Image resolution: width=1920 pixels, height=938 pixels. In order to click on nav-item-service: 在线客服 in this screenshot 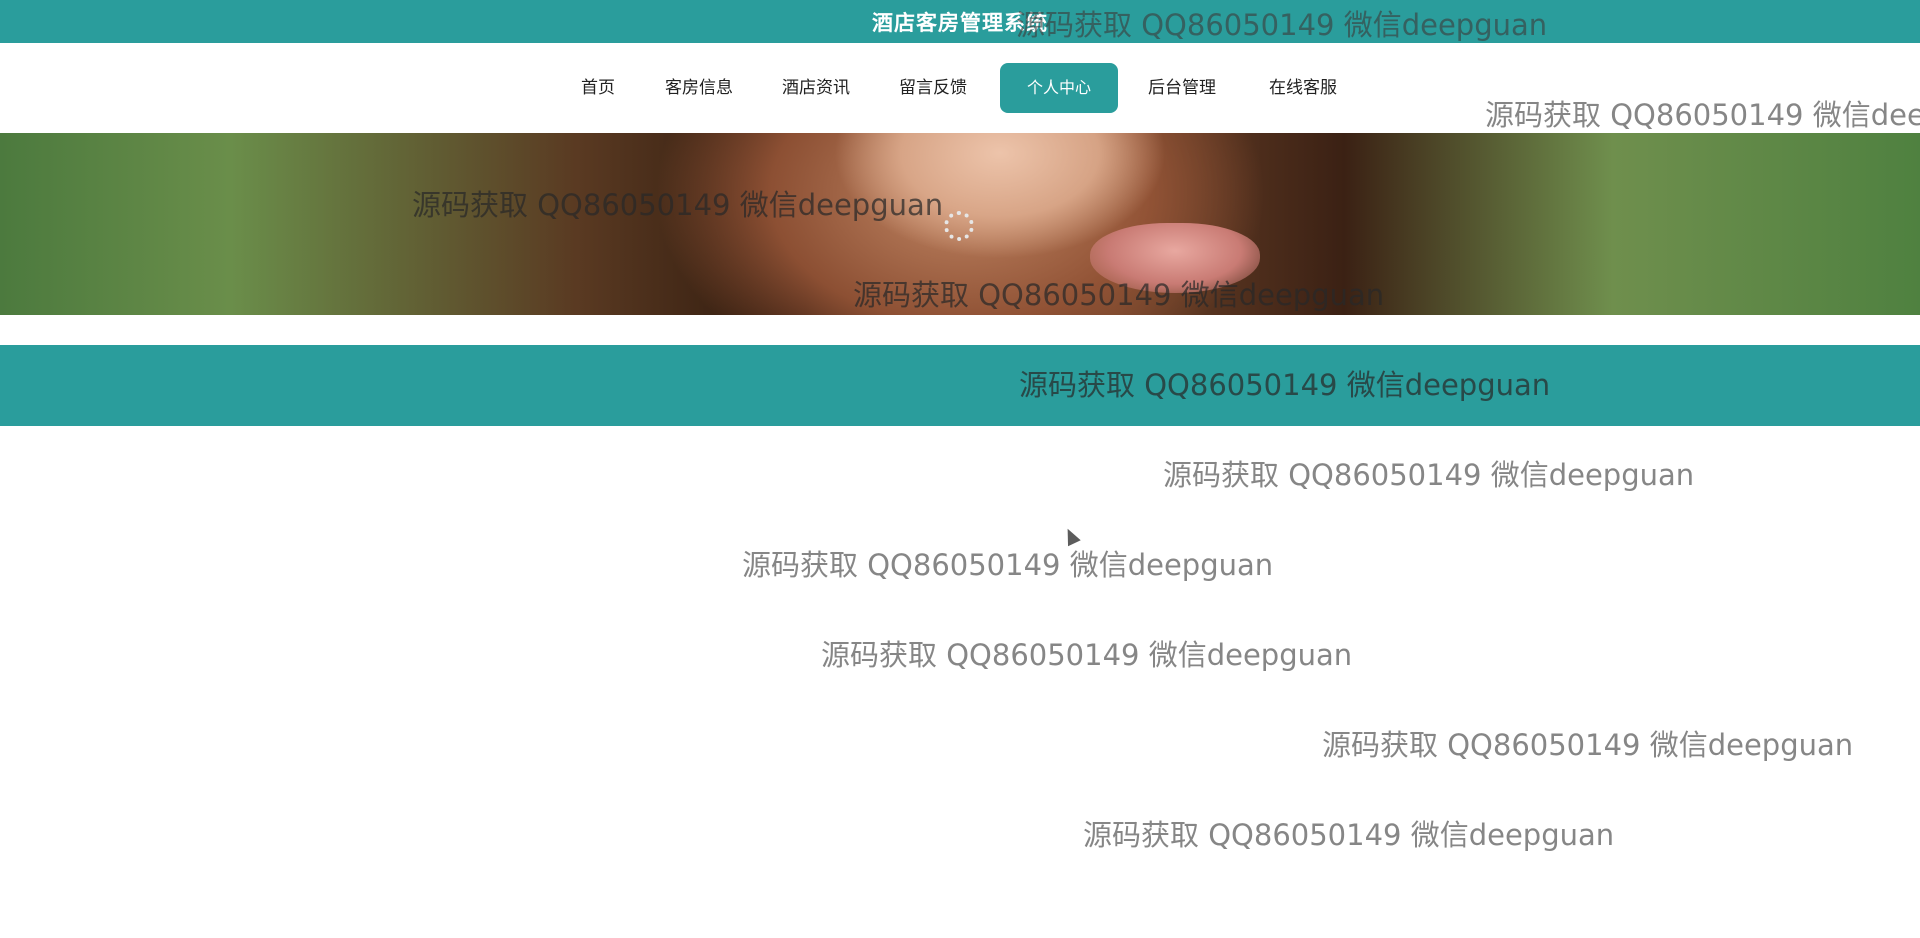, I will do `click(1303, 88)`.